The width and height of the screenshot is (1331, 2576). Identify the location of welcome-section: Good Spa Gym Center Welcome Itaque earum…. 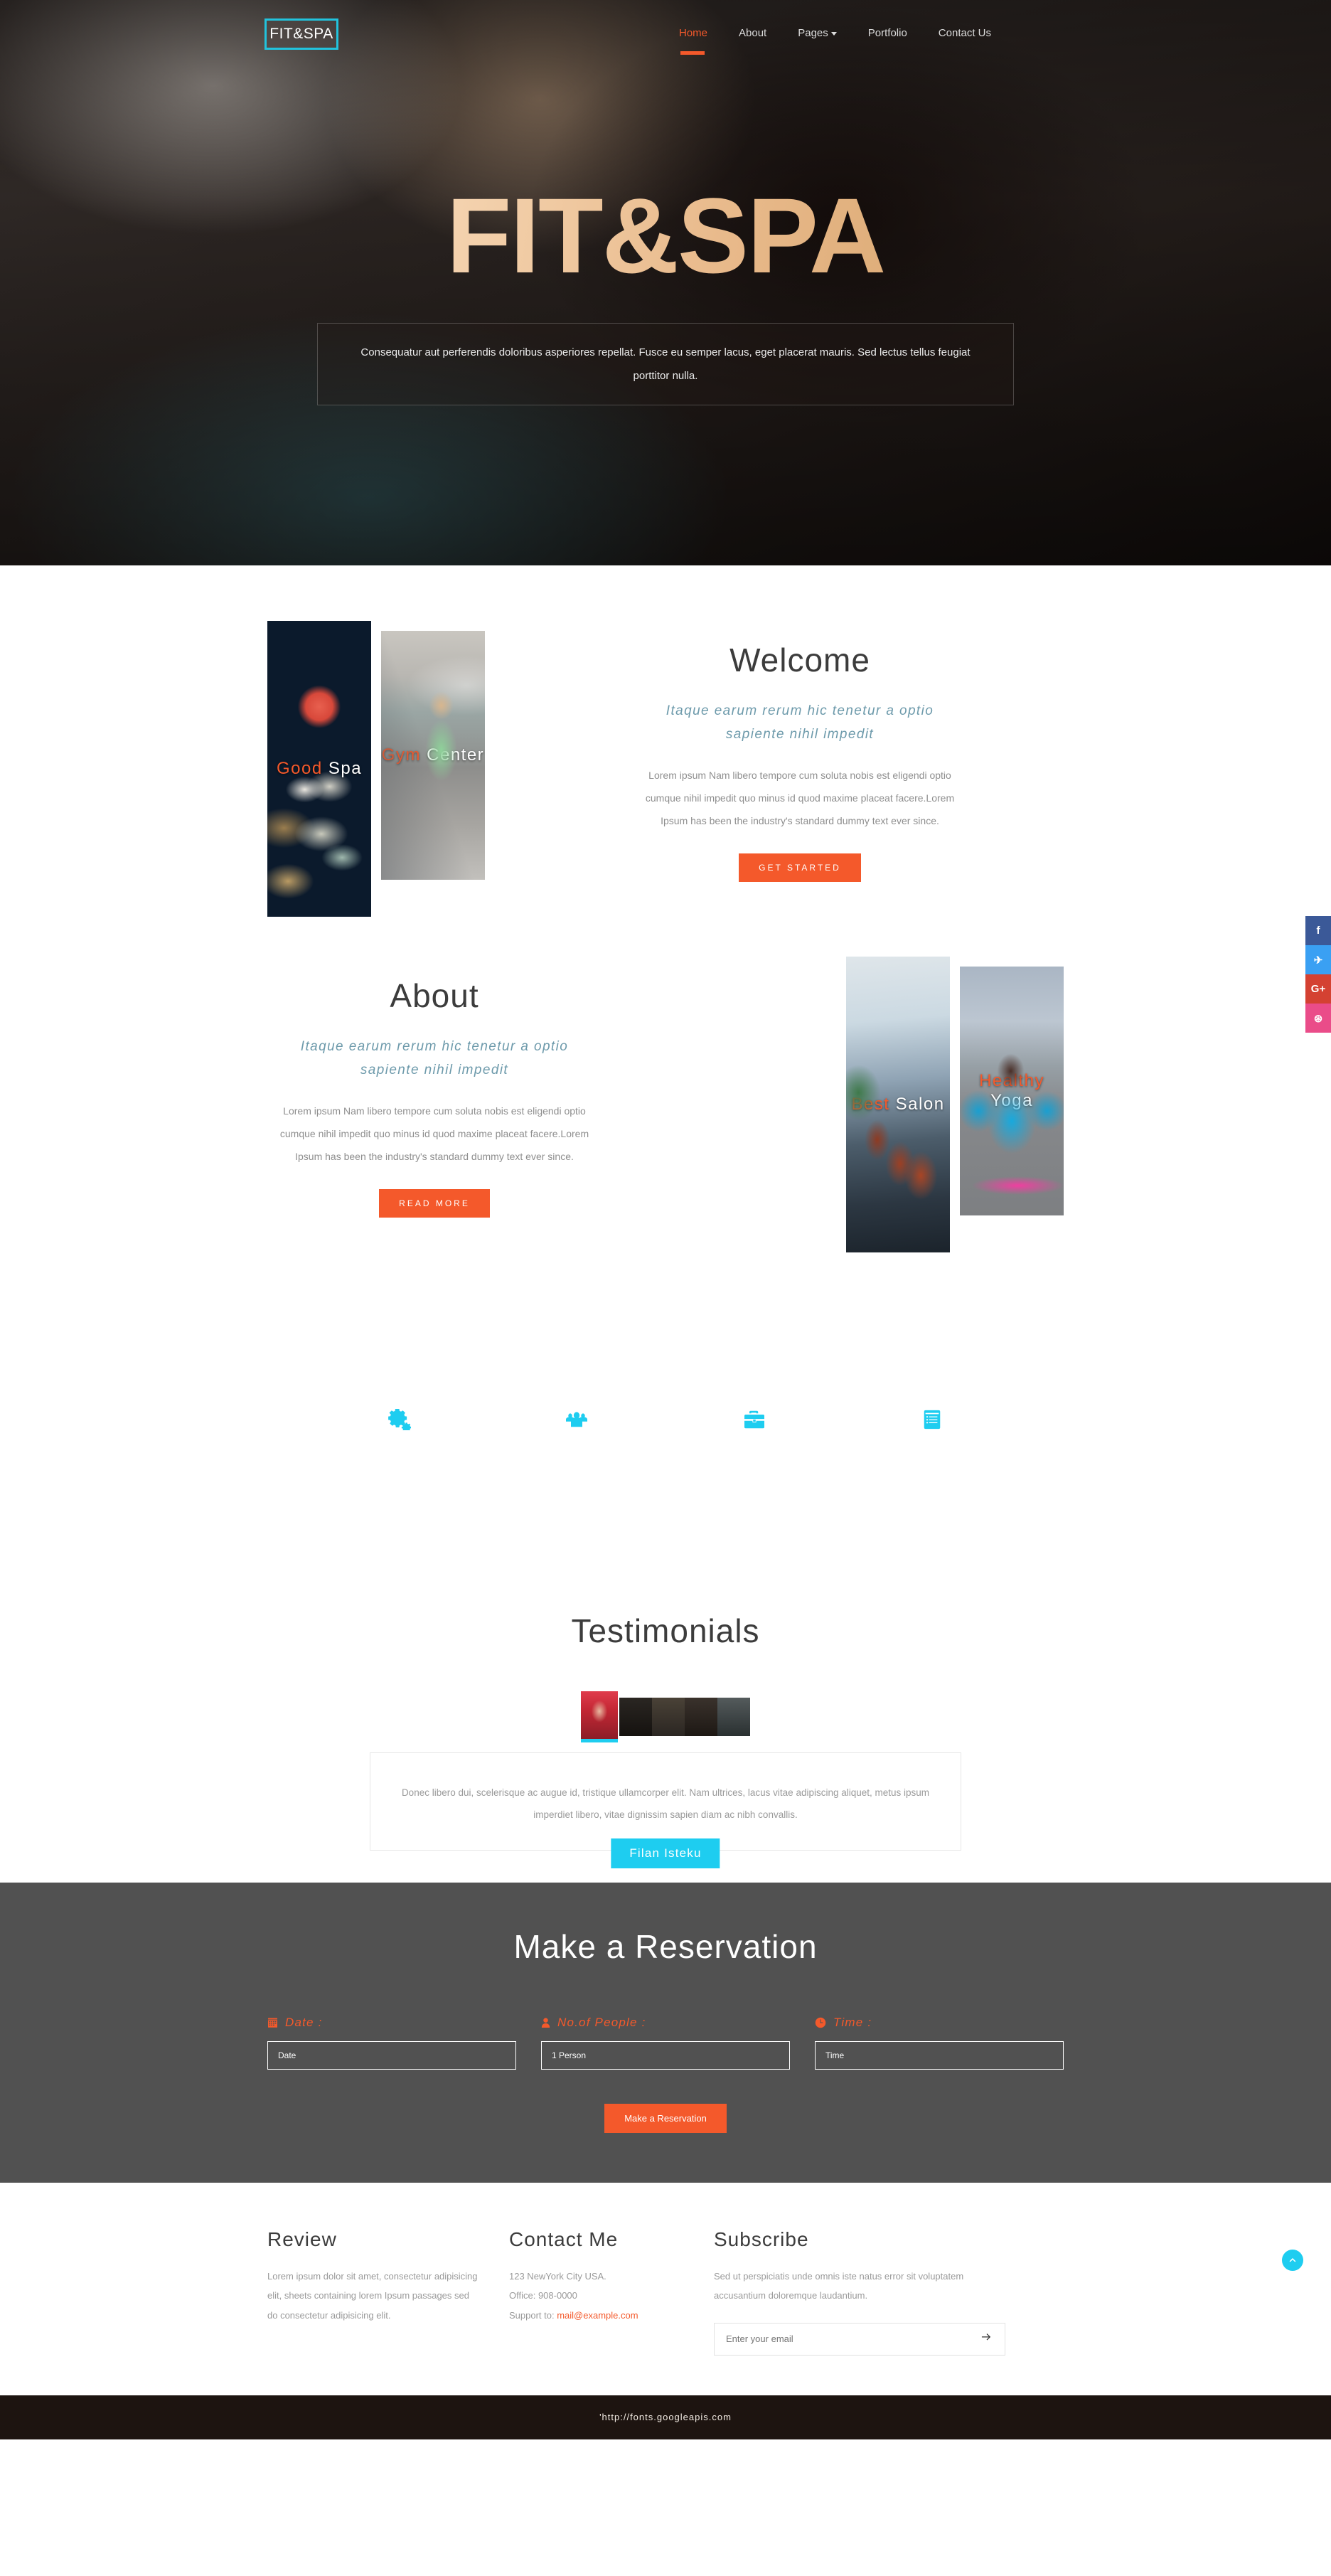
(665, 741).